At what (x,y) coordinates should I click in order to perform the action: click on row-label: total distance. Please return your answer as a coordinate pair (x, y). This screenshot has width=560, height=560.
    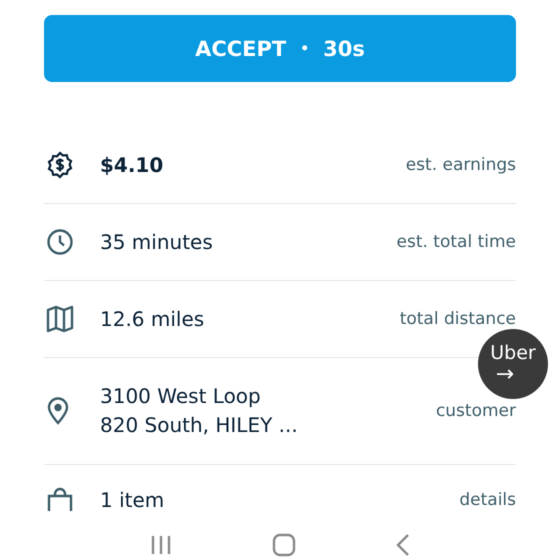
    Looking at the image, I should click on (458, 319).